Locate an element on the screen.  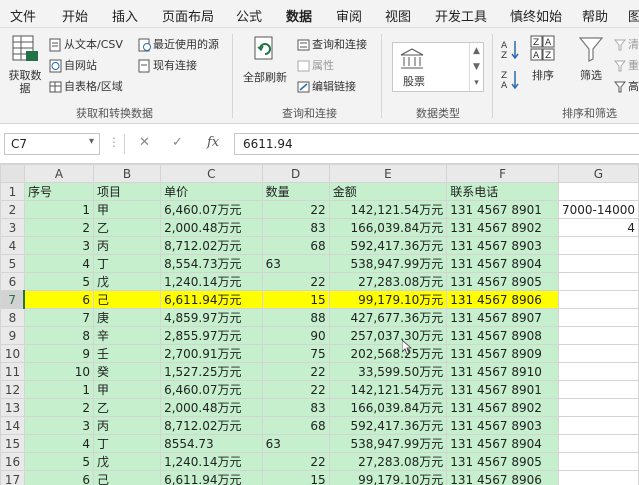
row-header: 13 is located at coordinates (12, 407).